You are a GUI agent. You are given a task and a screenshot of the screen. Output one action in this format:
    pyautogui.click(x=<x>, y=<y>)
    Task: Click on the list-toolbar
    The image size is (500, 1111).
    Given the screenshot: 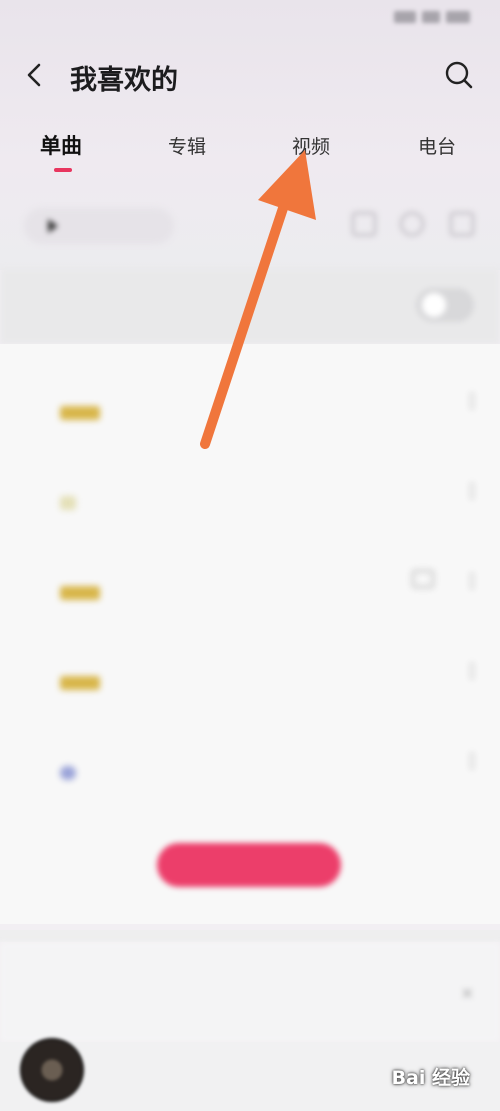 What is the action you would take?
    pyautogui.click(x=250, y=226)
    